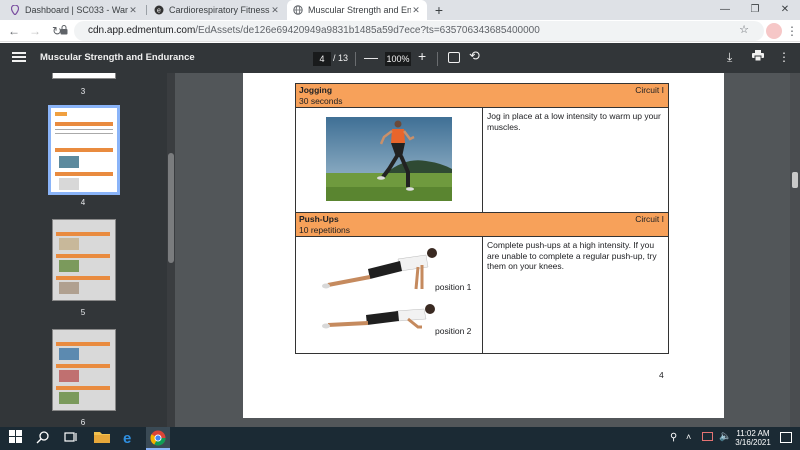 Image resolution: width=800 pixels, height=450 pixels. What do you see at coordinates (389, 295) in the screenshot?
I see `exercise-image-cell: position 1 position 2` at bounding box center [389, 295].